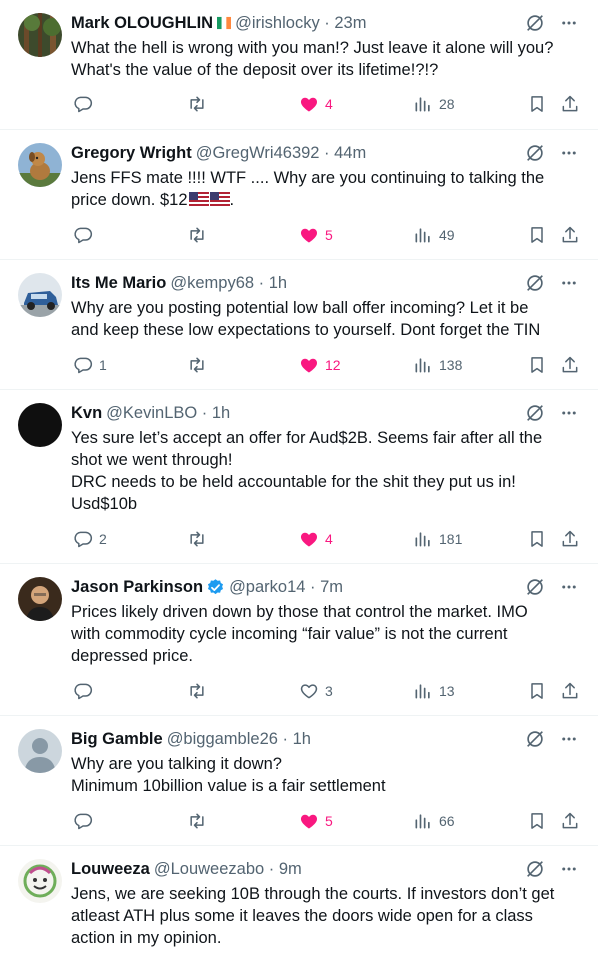 The height and width of the screenshot is (954, 598). I want to click on views-button: 181, so click(437, 539).